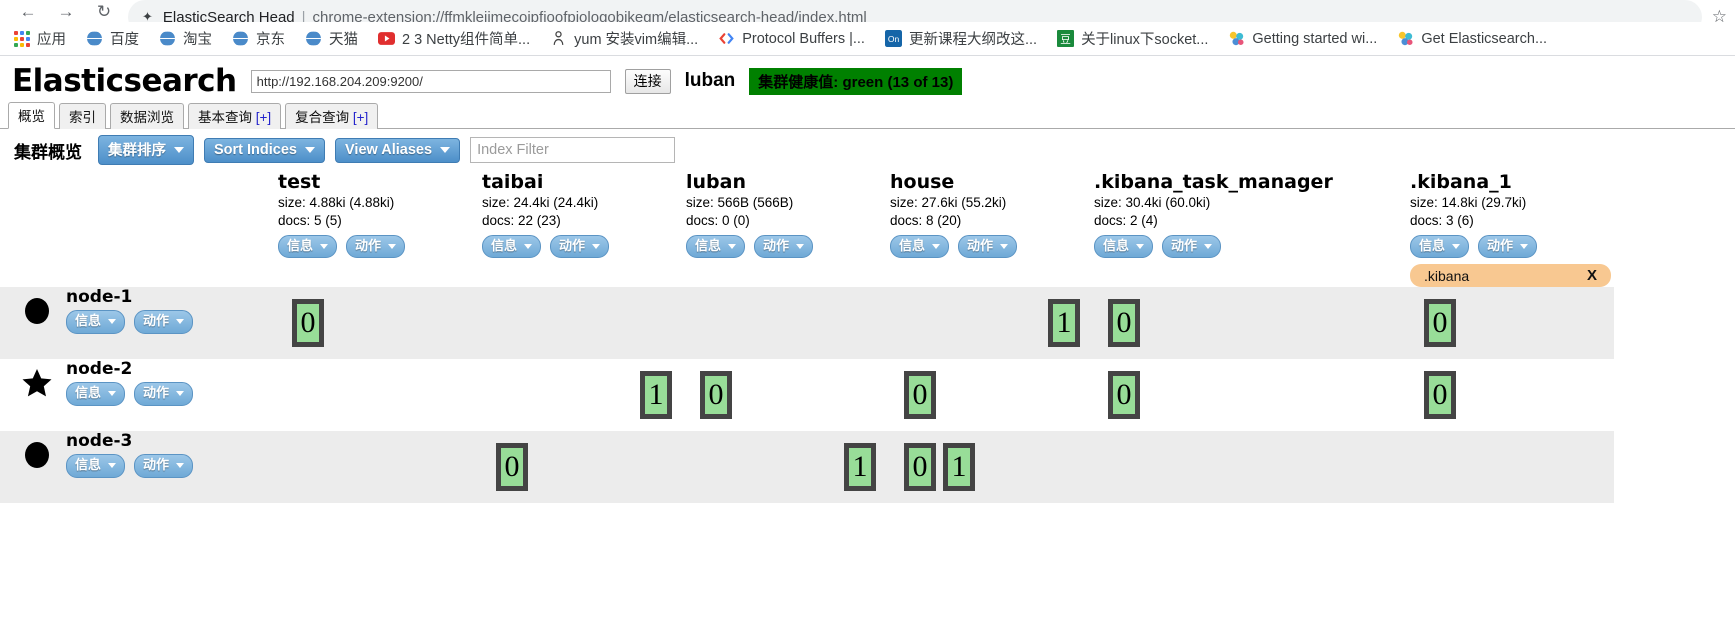  I want to click on sort-cluster-button: 集群排序, so click(146, 150).